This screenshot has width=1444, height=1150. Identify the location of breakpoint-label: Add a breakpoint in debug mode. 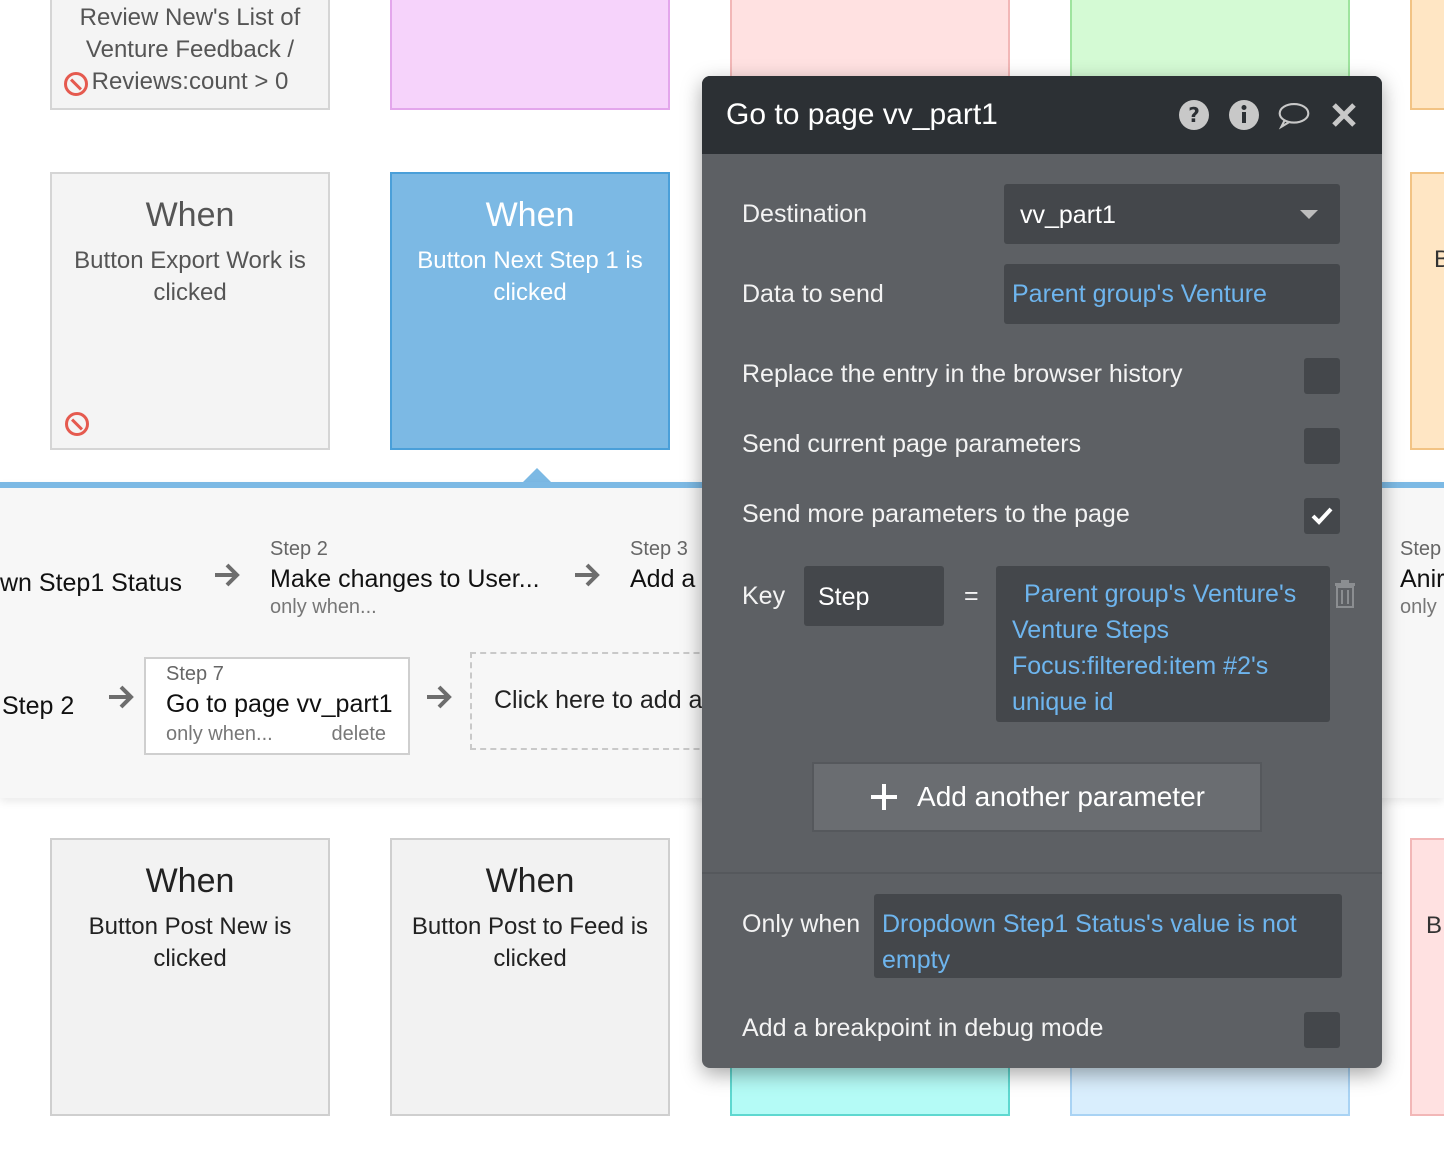
(923, 1028).